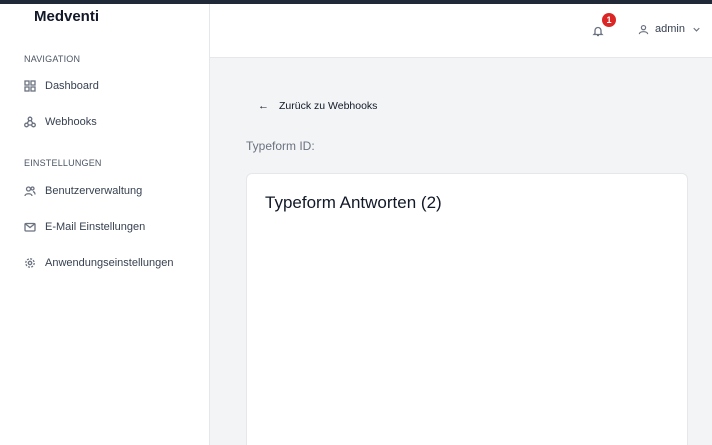 This screenshot has height=445, width=712. I want to click on notification-button, so click(599, 31).